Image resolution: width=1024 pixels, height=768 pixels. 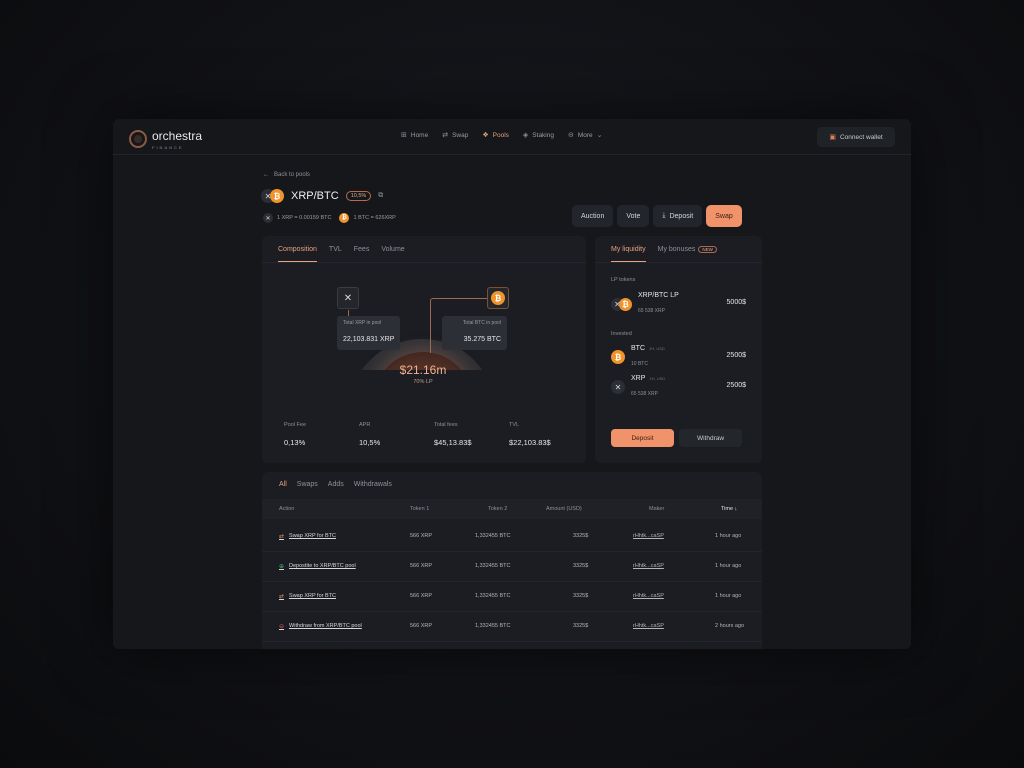 What do you see at coordinates (543, 135) in the screenshot?
I see `nav-item-label: Staking` at bounding box center [543, 135].